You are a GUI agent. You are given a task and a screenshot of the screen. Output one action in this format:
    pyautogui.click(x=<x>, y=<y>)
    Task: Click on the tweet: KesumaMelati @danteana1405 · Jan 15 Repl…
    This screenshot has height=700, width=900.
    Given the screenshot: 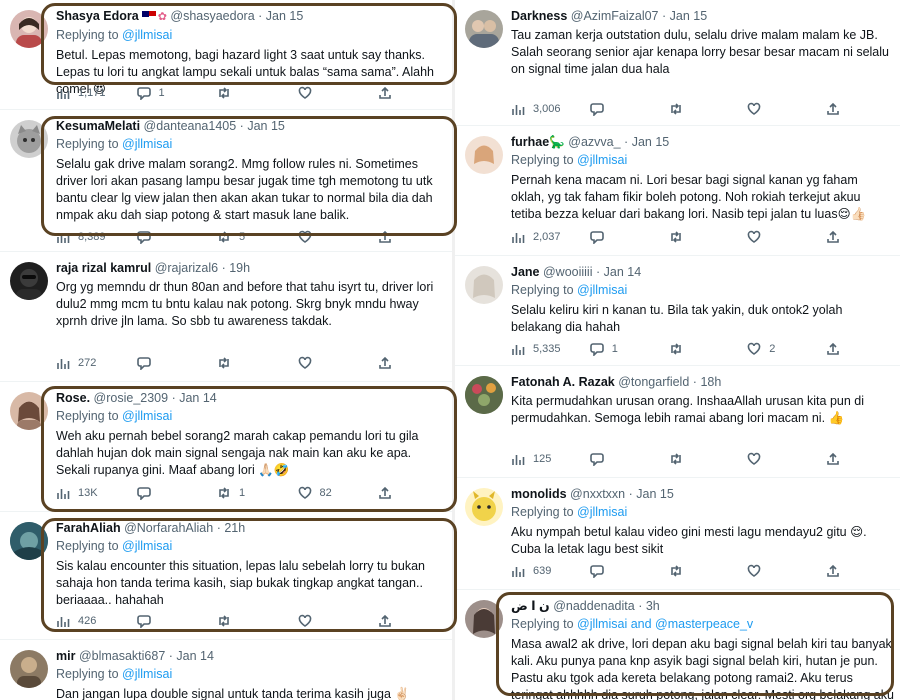 What is the action you would take?
    pyautogui.click(x=226, y=181)
    